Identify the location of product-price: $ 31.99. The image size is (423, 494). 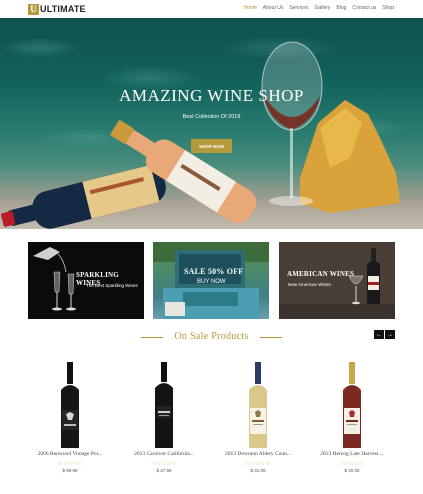
(258, 470).